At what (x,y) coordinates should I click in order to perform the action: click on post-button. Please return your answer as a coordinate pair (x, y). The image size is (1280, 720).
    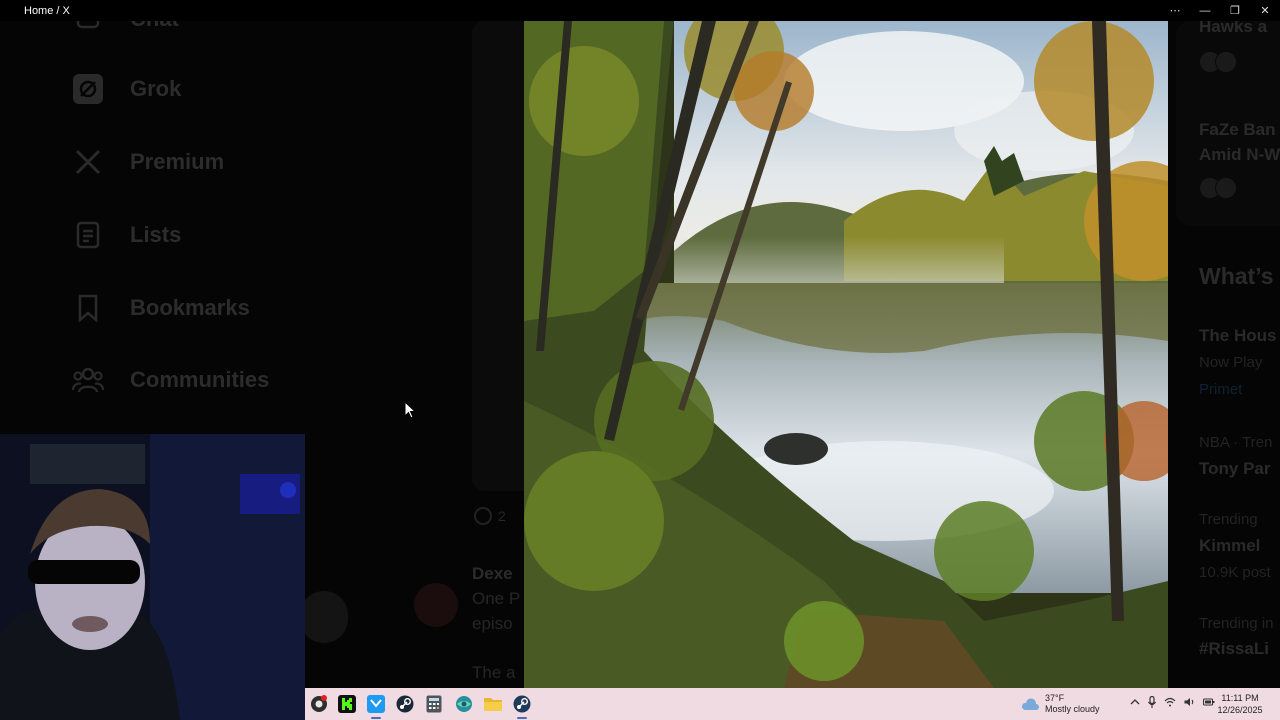
    Looking at the image, I should click on (324, 617).